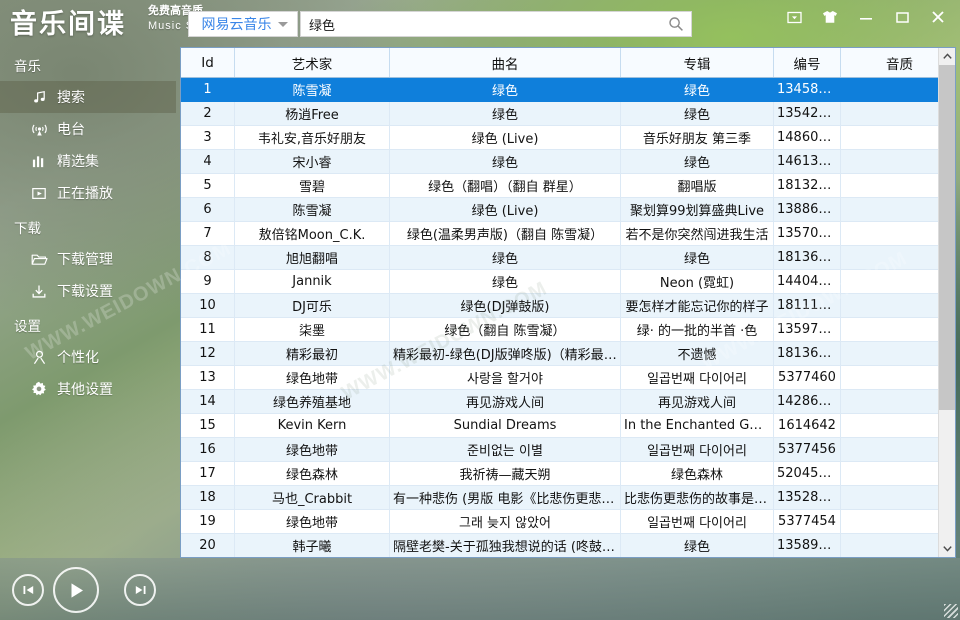 This screenshot has width=960, height=620. I want to click on sidebar-item-collection: 精选集, so click(88, 161).